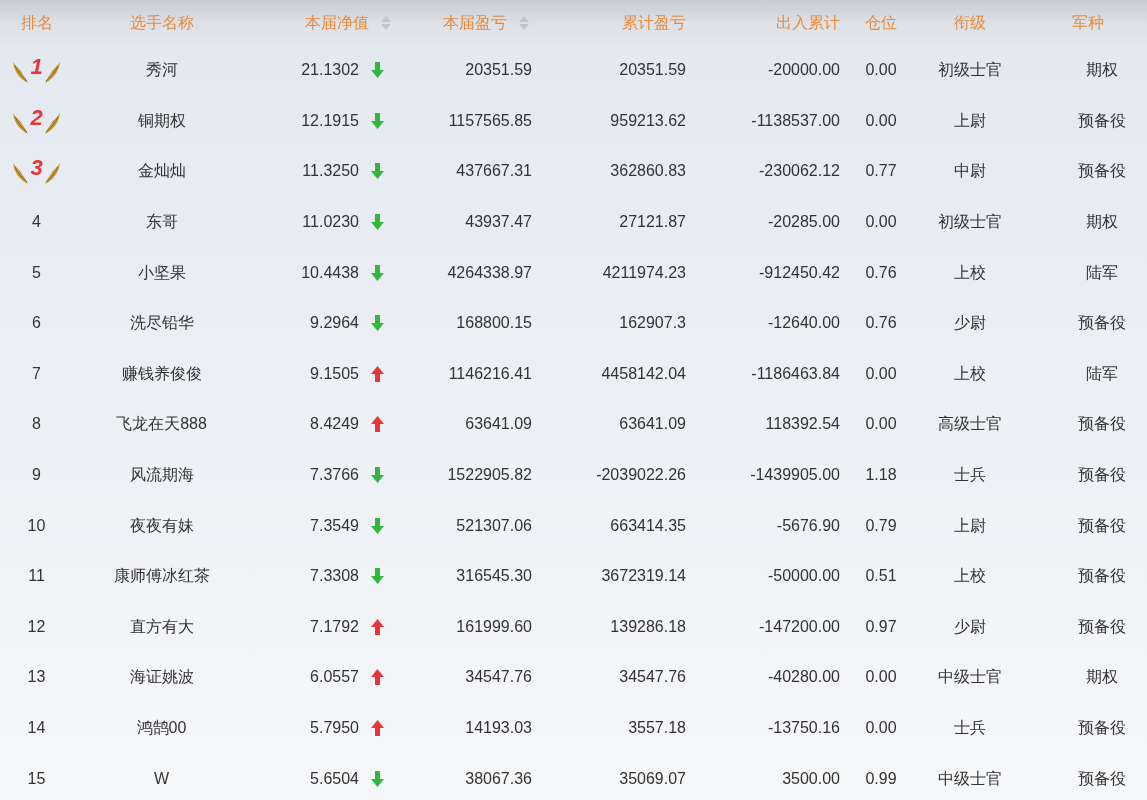  What do you see at coordinates (494, 323) in the screenshot?
I see `season-profit: 168800.15` at bounding box center [494, 323].